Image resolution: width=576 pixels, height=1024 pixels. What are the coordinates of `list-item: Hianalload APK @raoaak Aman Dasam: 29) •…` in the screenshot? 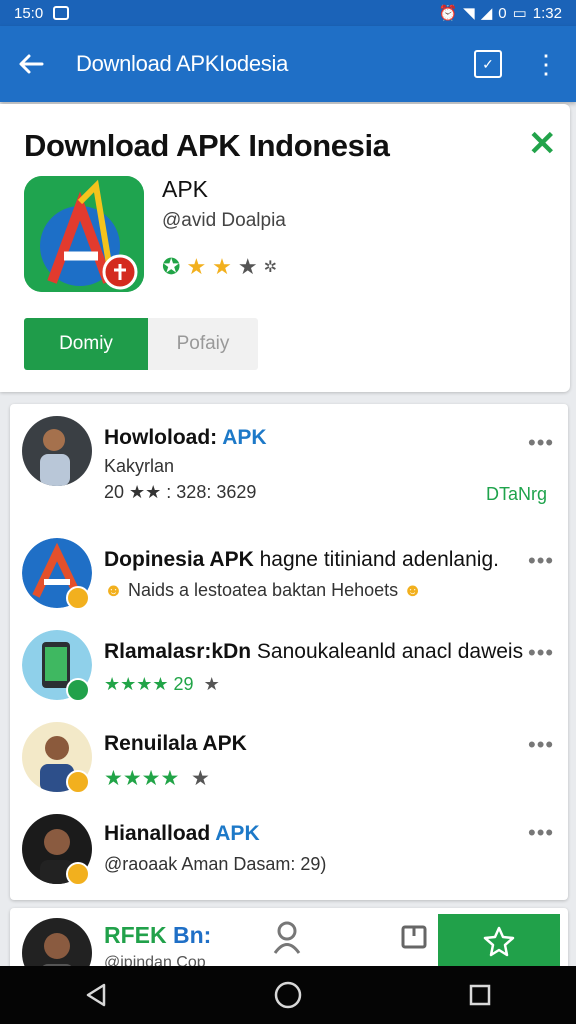 It's located at (289, 859).